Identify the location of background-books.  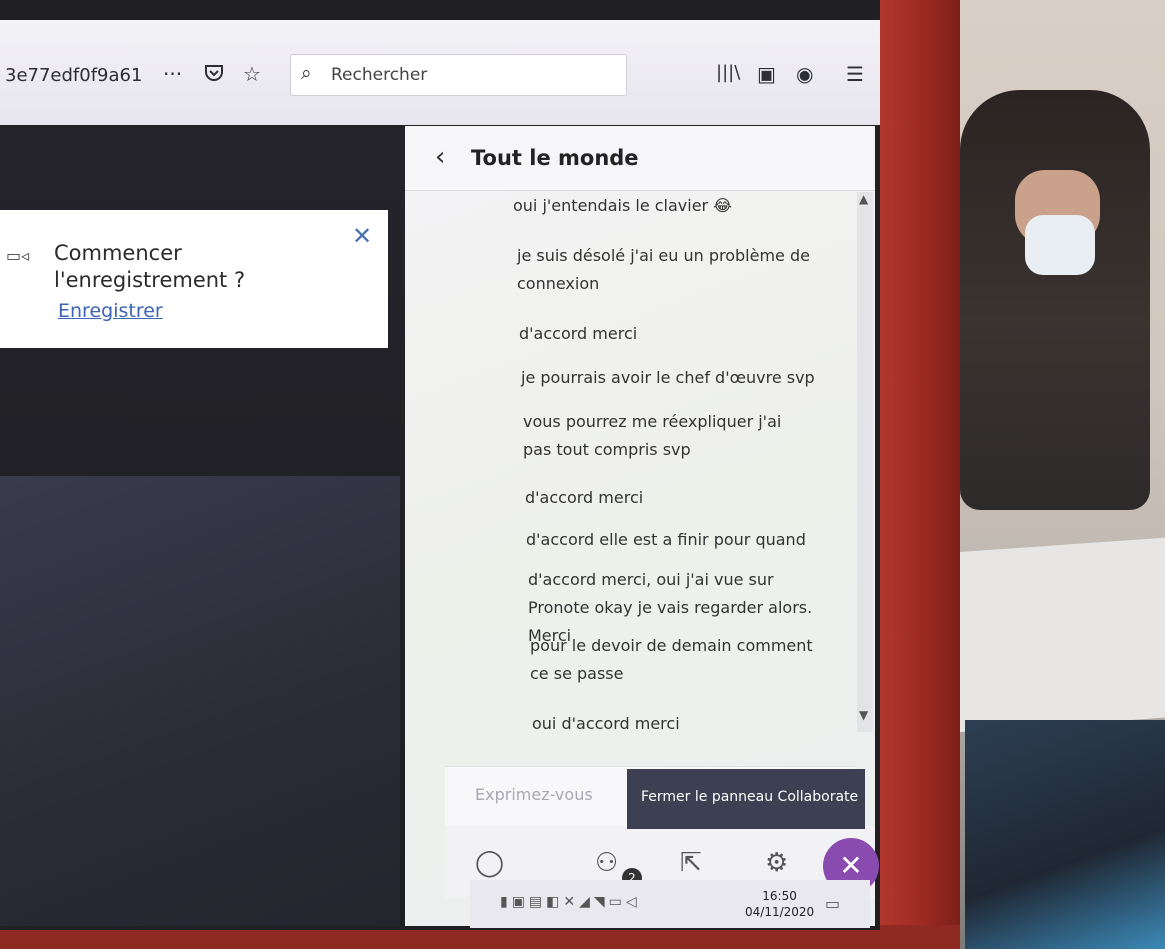
(1065, 834).